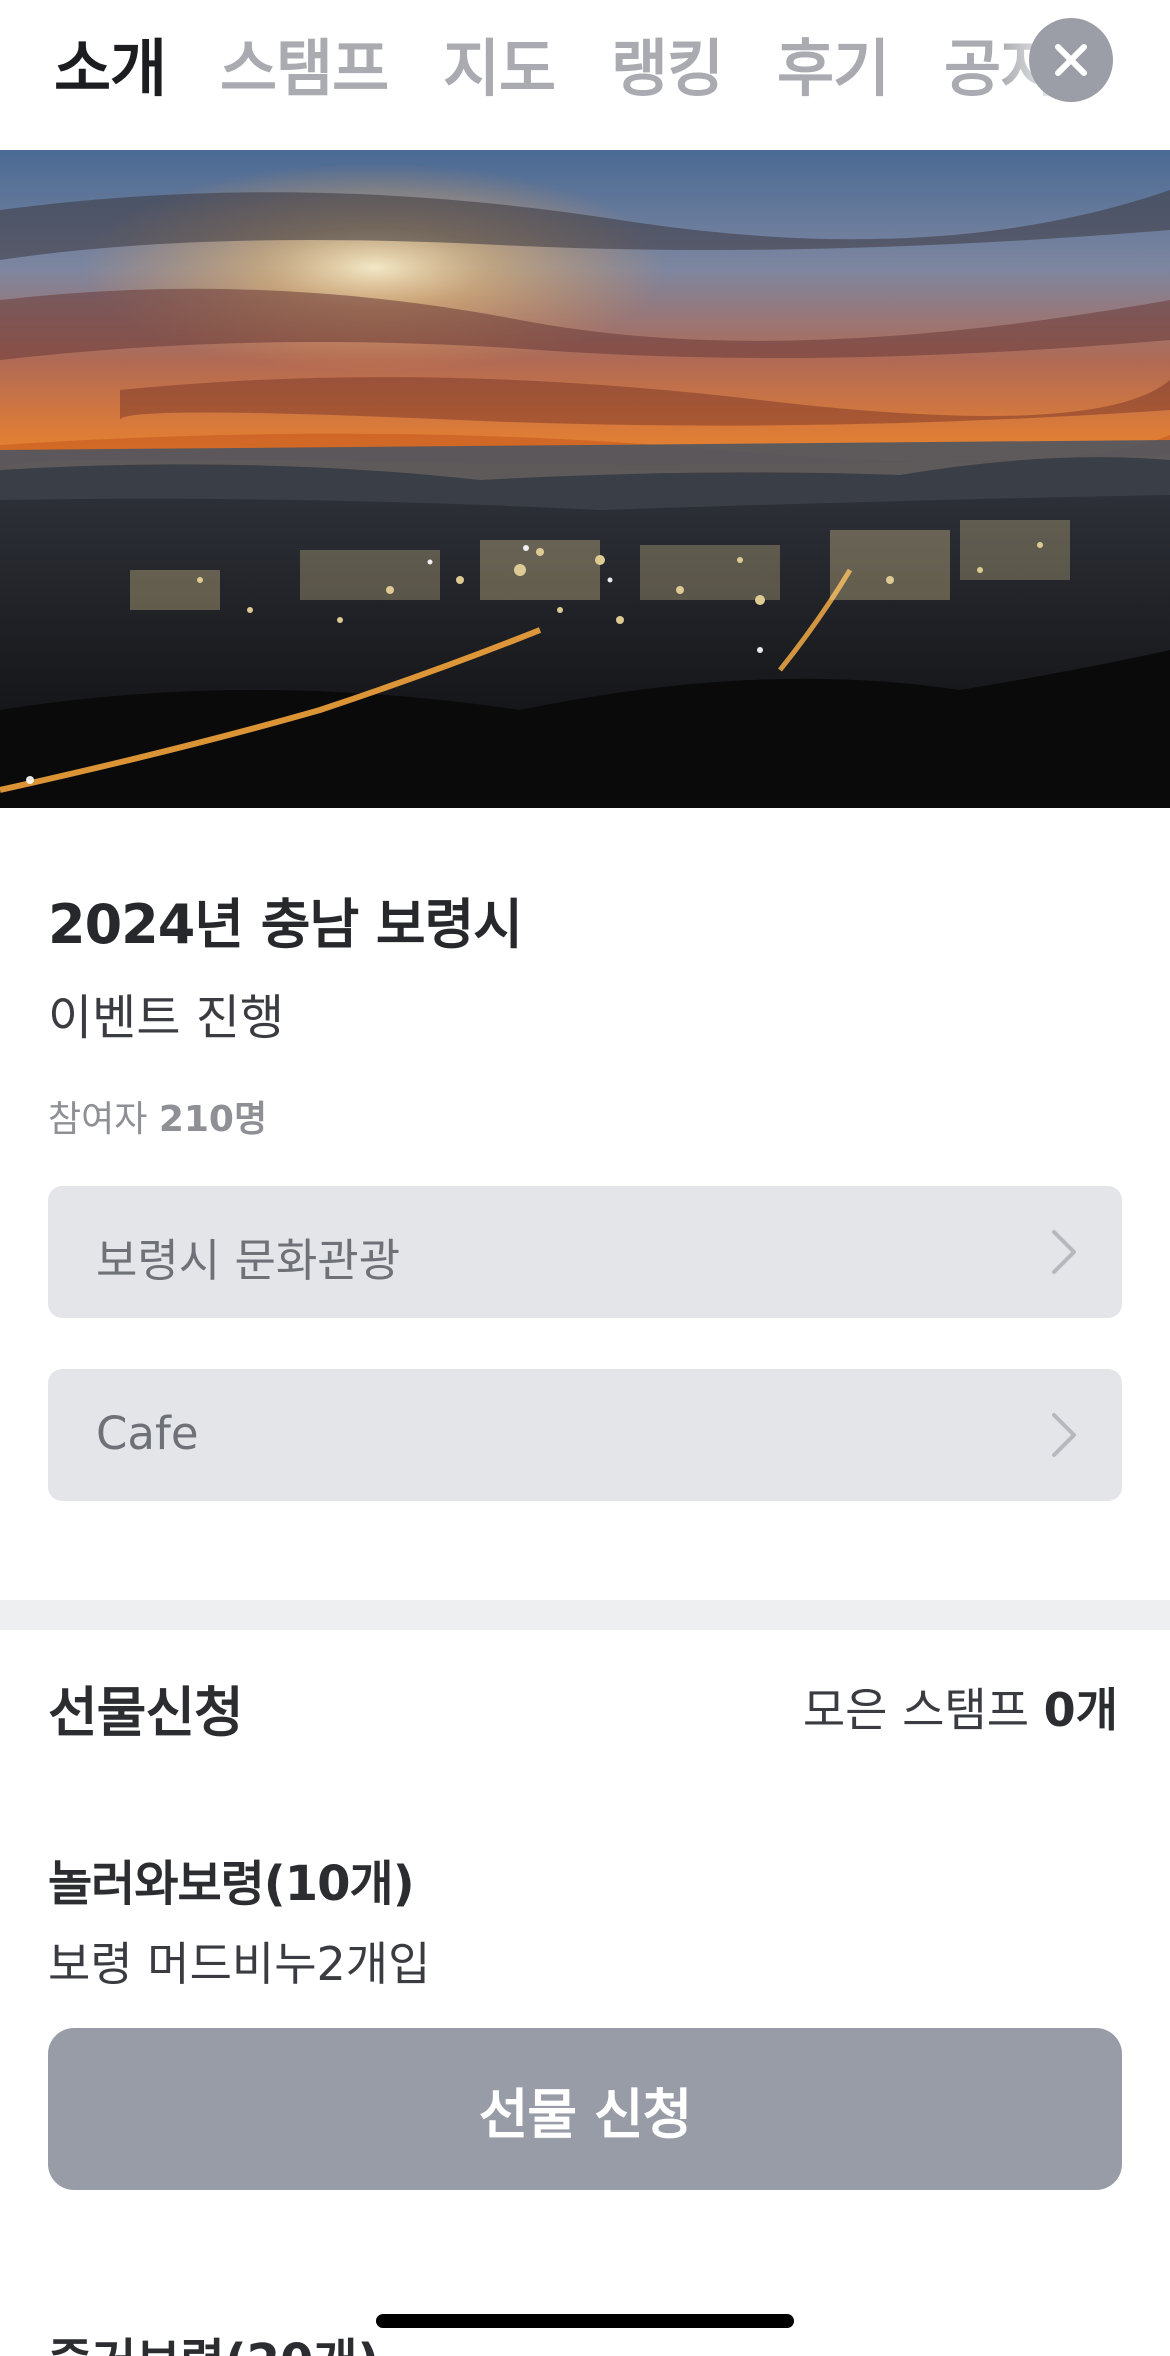 The image size is (1170, 2356). Describe the element at coordinates (1080, 1710) in the screenshot. I see `collected-stamps-value: 0개` at that location.